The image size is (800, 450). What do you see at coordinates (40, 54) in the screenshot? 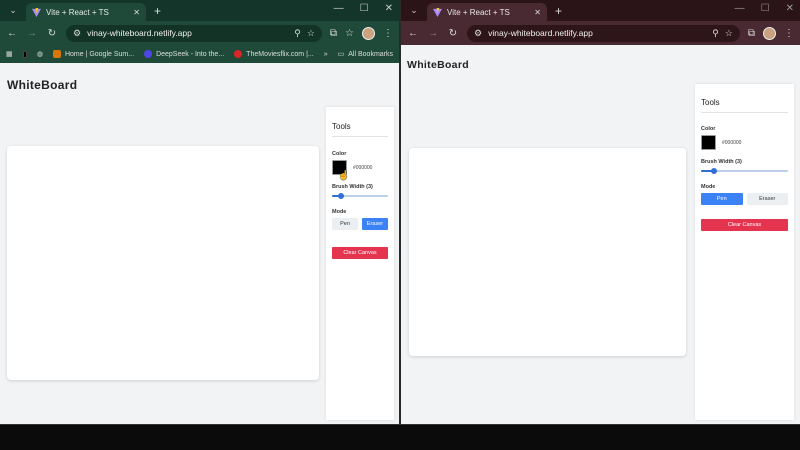
I see `globe-icon: ◍` at bounding box center [40, 54].